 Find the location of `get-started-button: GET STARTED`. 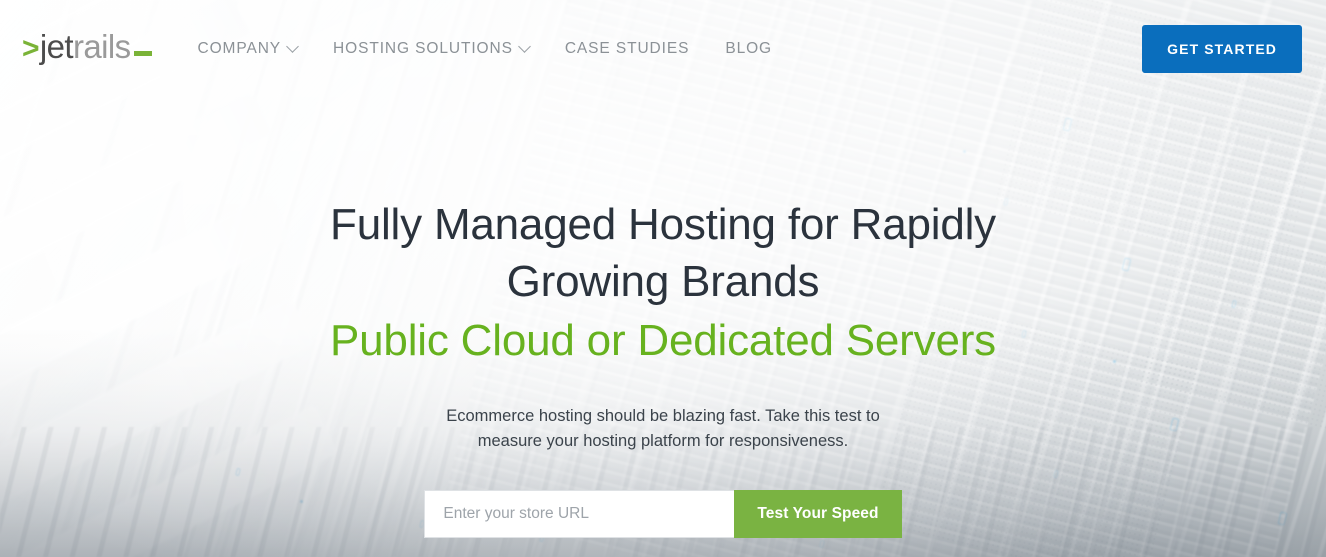

get-started-button: GET STARTED is located at coordinates (1222, 49).